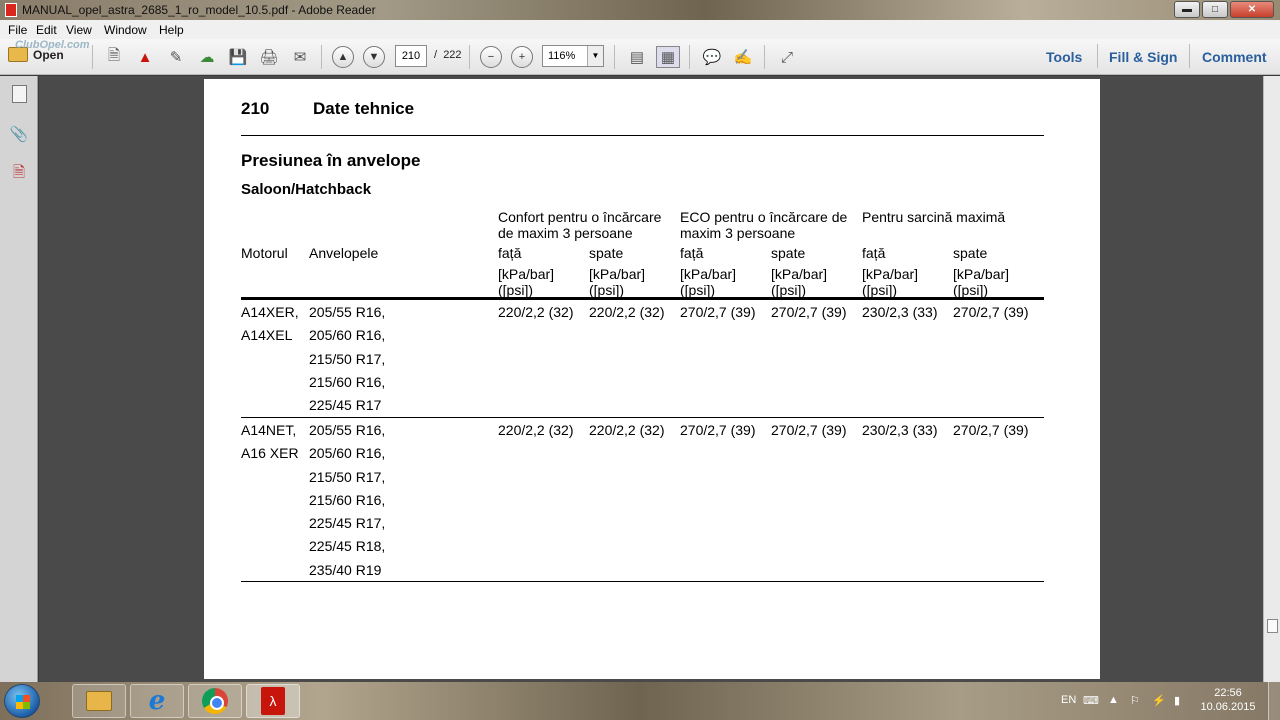 The width and height of the screenshot is (1280, 720). What do you see at coordinates (712, 57) in the screenshot?
I see `comment-icon: 💬` at bounding box center [712, 57].